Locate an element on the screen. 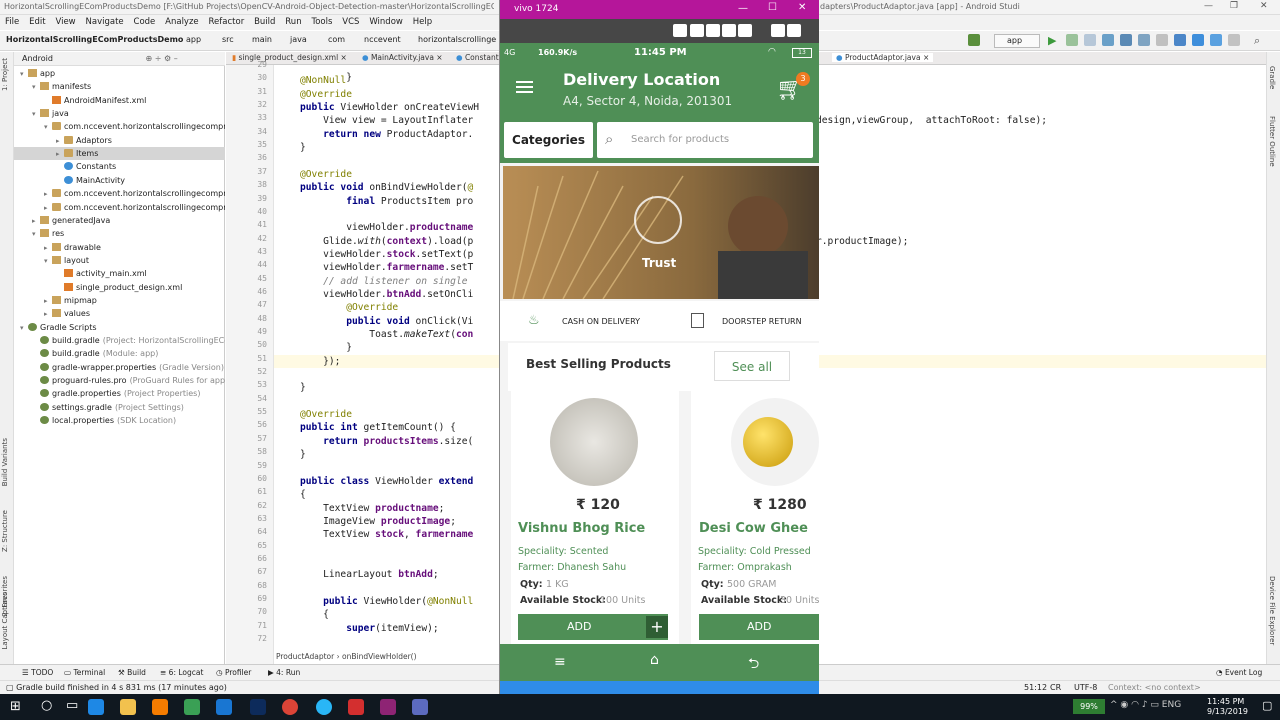  add-button: ADD + is located at coordinates (593, 627).